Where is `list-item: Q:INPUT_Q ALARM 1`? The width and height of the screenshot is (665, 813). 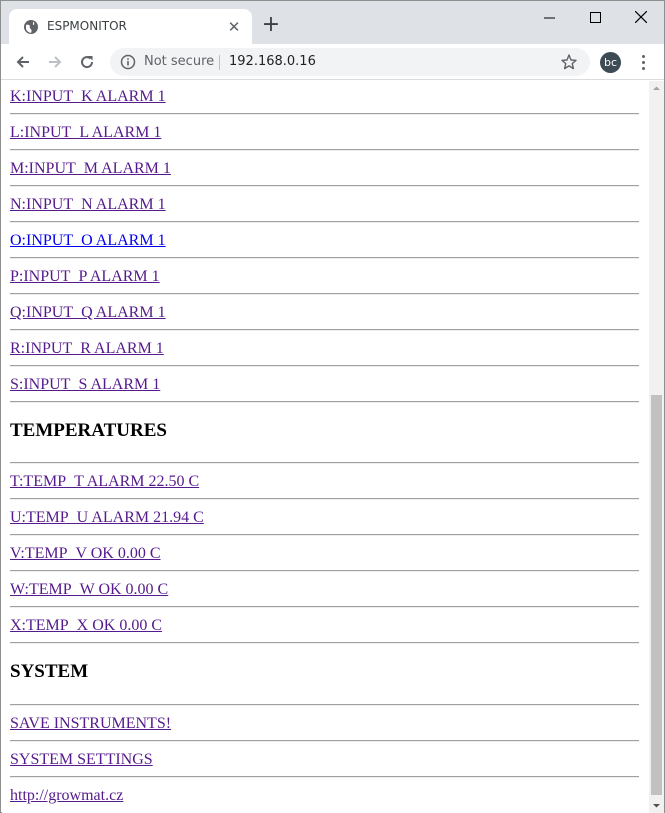
list-item: Q:INPUT_Q ALARM 1 is located at coordinates (325, 321).